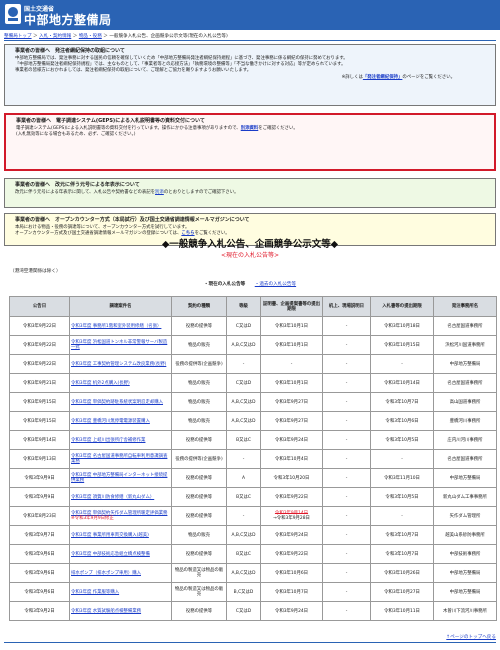 The image size is (500, 650). I want to click on cell-bid: 令和3年10月27日, so click(402, 592).